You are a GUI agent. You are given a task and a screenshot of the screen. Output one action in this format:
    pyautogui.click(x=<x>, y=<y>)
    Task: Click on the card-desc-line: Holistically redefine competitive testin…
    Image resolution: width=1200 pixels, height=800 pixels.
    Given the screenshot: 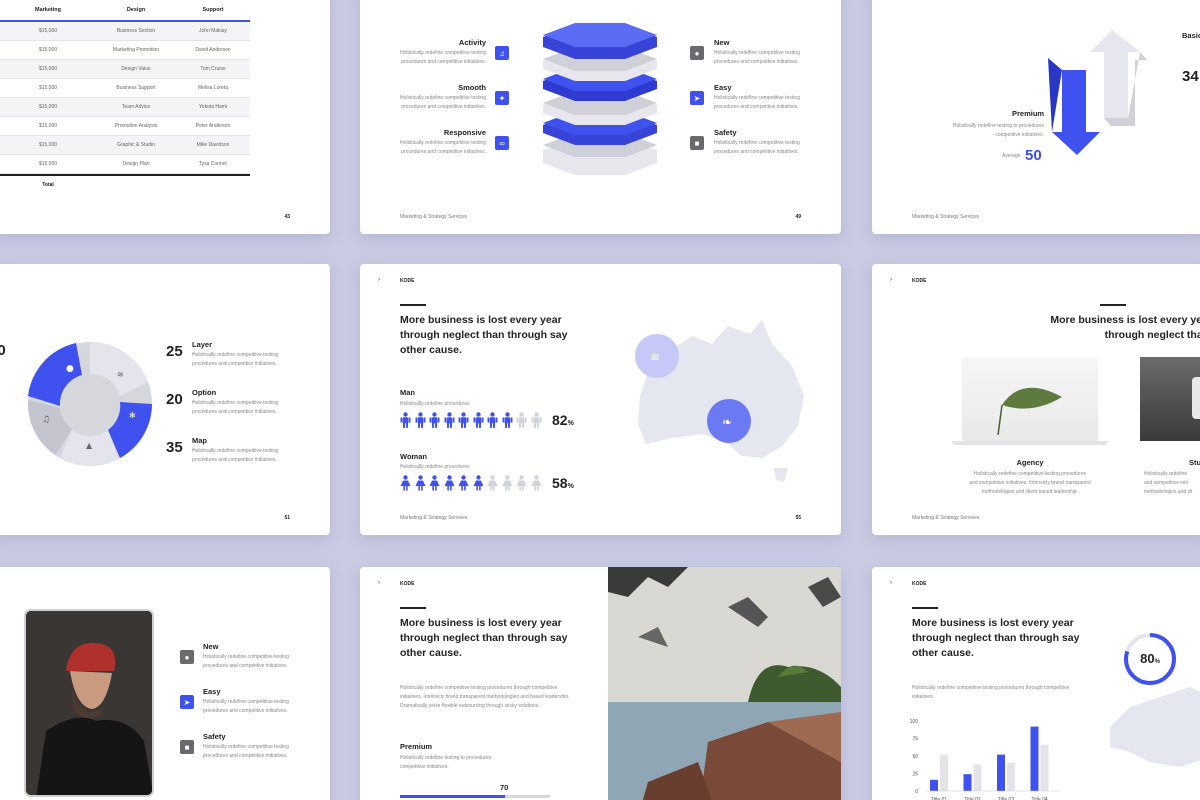 What is the action you would take?
    pyautogui.click(x=1030, y=474)
    